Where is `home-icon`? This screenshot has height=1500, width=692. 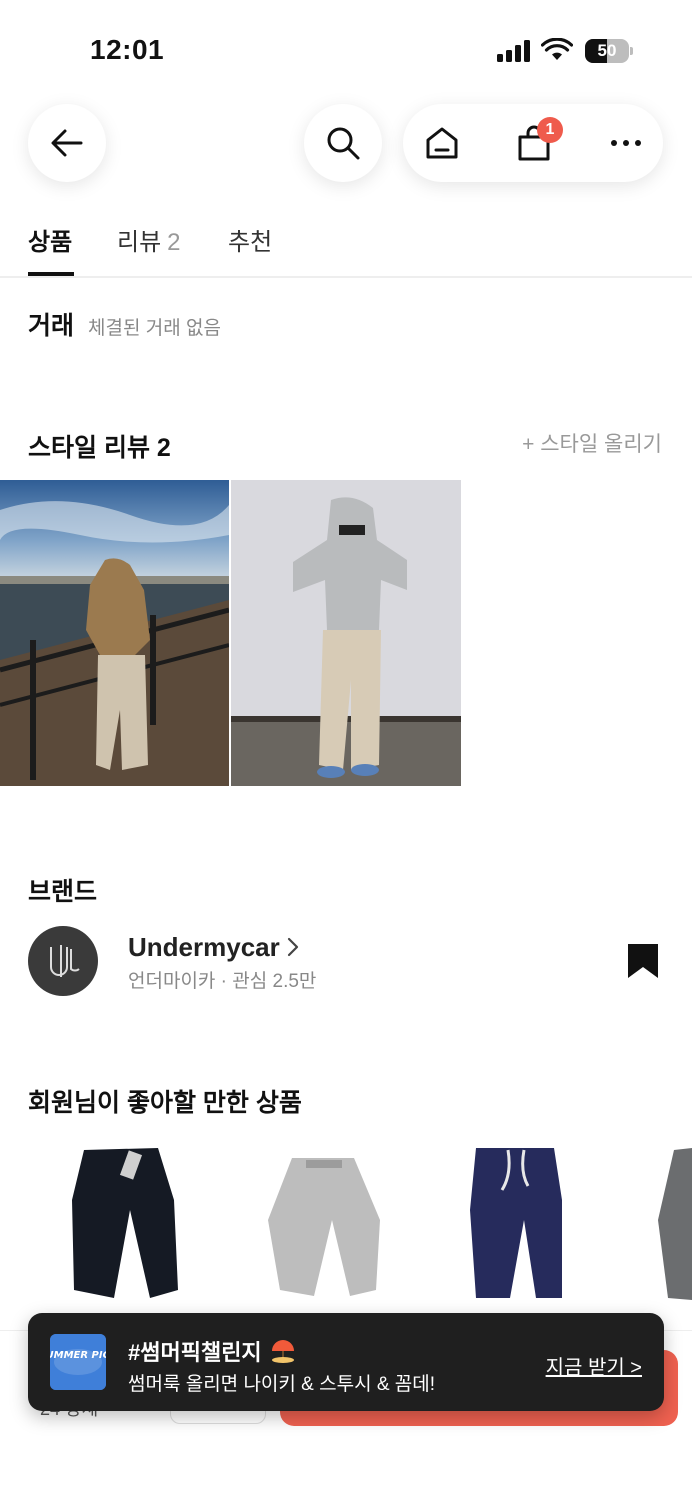
home-icon is located at coordinates (442, 143).